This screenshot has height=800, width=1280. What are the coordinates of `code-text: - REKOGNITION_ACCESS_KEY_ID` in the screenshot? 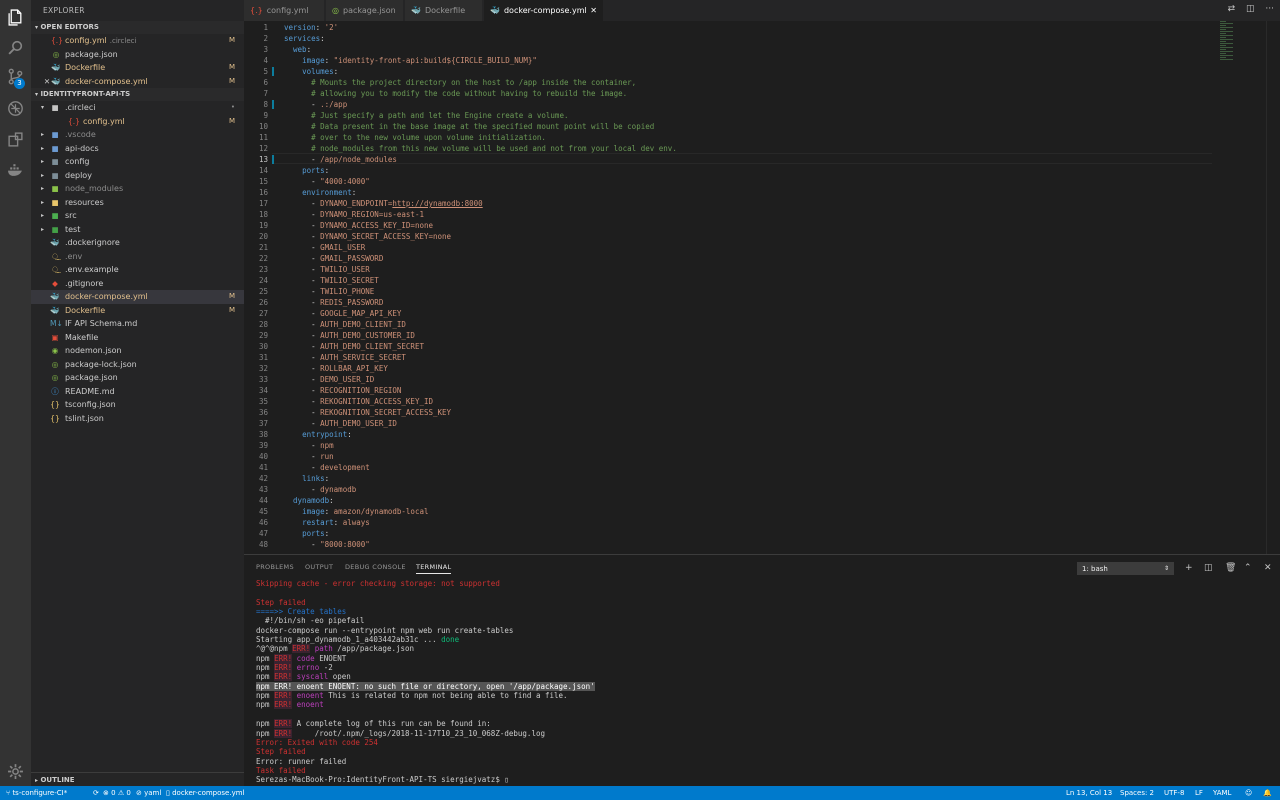 It's located at (359, 401).